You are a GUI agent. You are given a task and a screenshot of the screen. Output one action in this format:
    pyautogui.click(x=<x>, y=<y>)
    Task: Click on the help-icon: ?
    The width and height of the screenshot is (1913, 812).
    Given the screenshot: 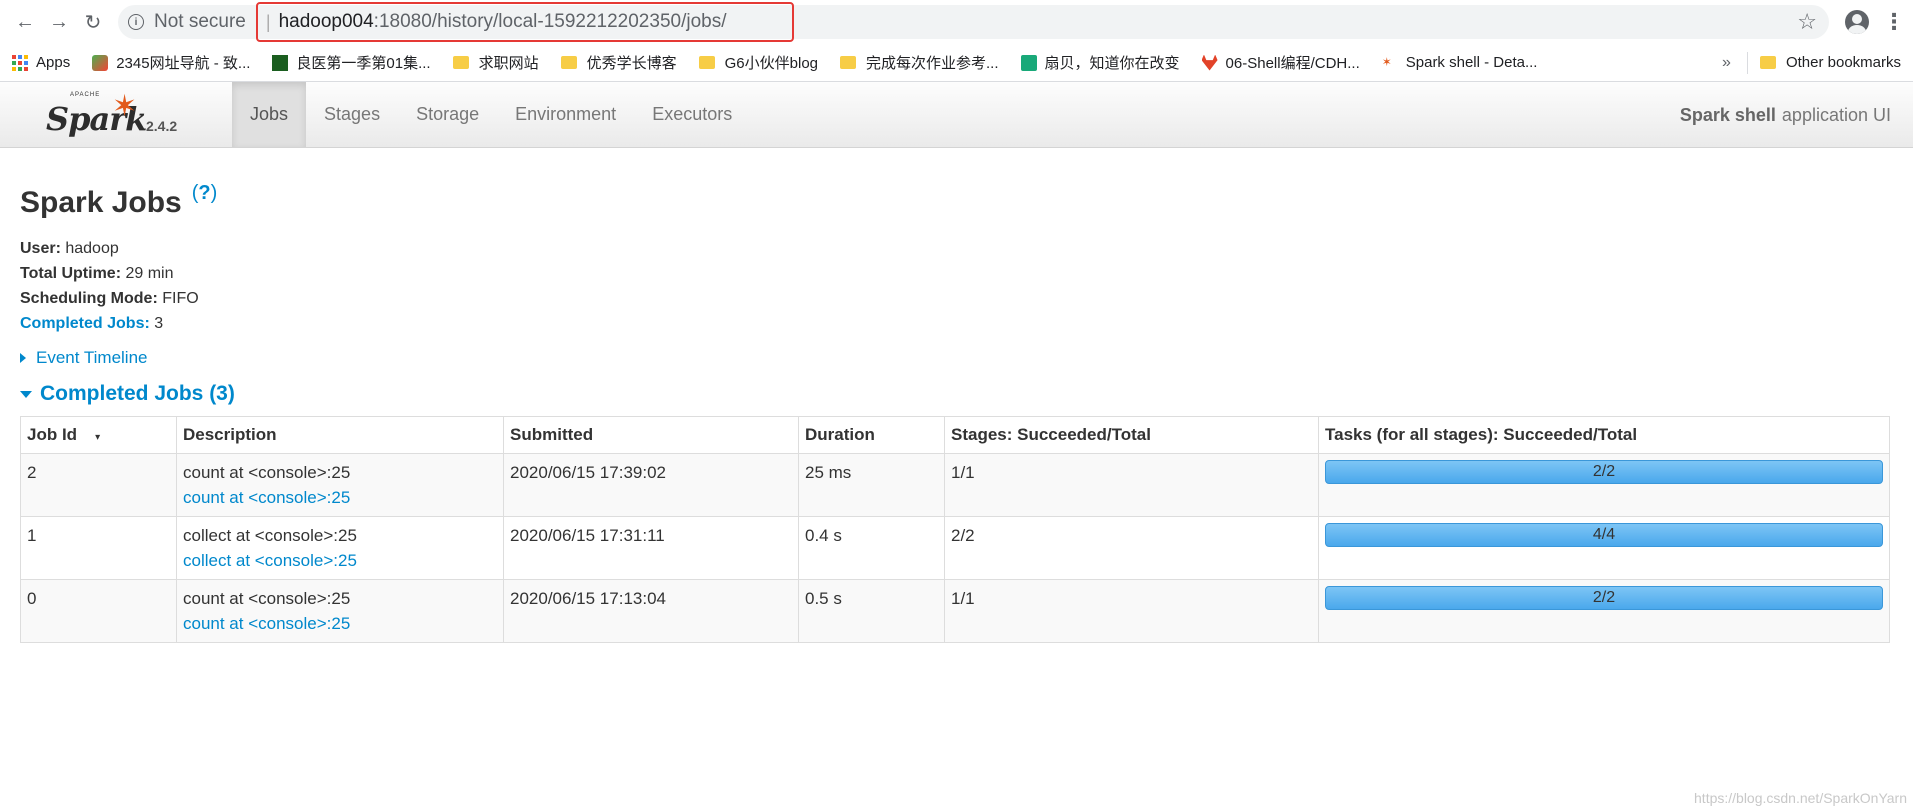 What is the action you would take?
    pyautogui.click(x=204, y=193)
    